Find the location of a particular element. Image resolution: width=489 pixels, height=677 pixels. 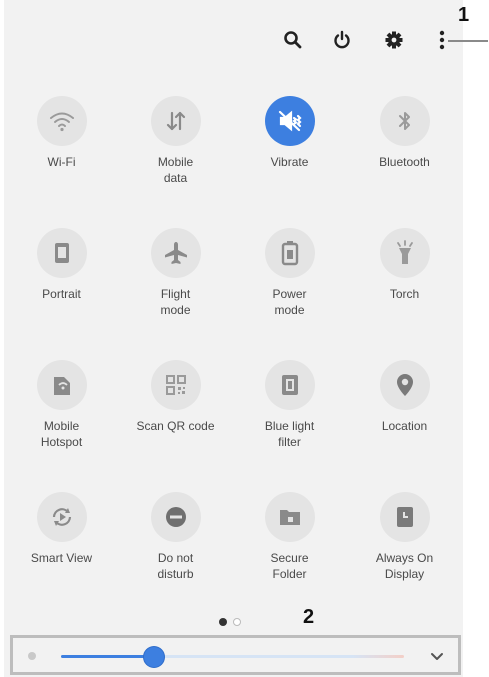

brightness-slider-thumb is located at coordinates (153, 657).